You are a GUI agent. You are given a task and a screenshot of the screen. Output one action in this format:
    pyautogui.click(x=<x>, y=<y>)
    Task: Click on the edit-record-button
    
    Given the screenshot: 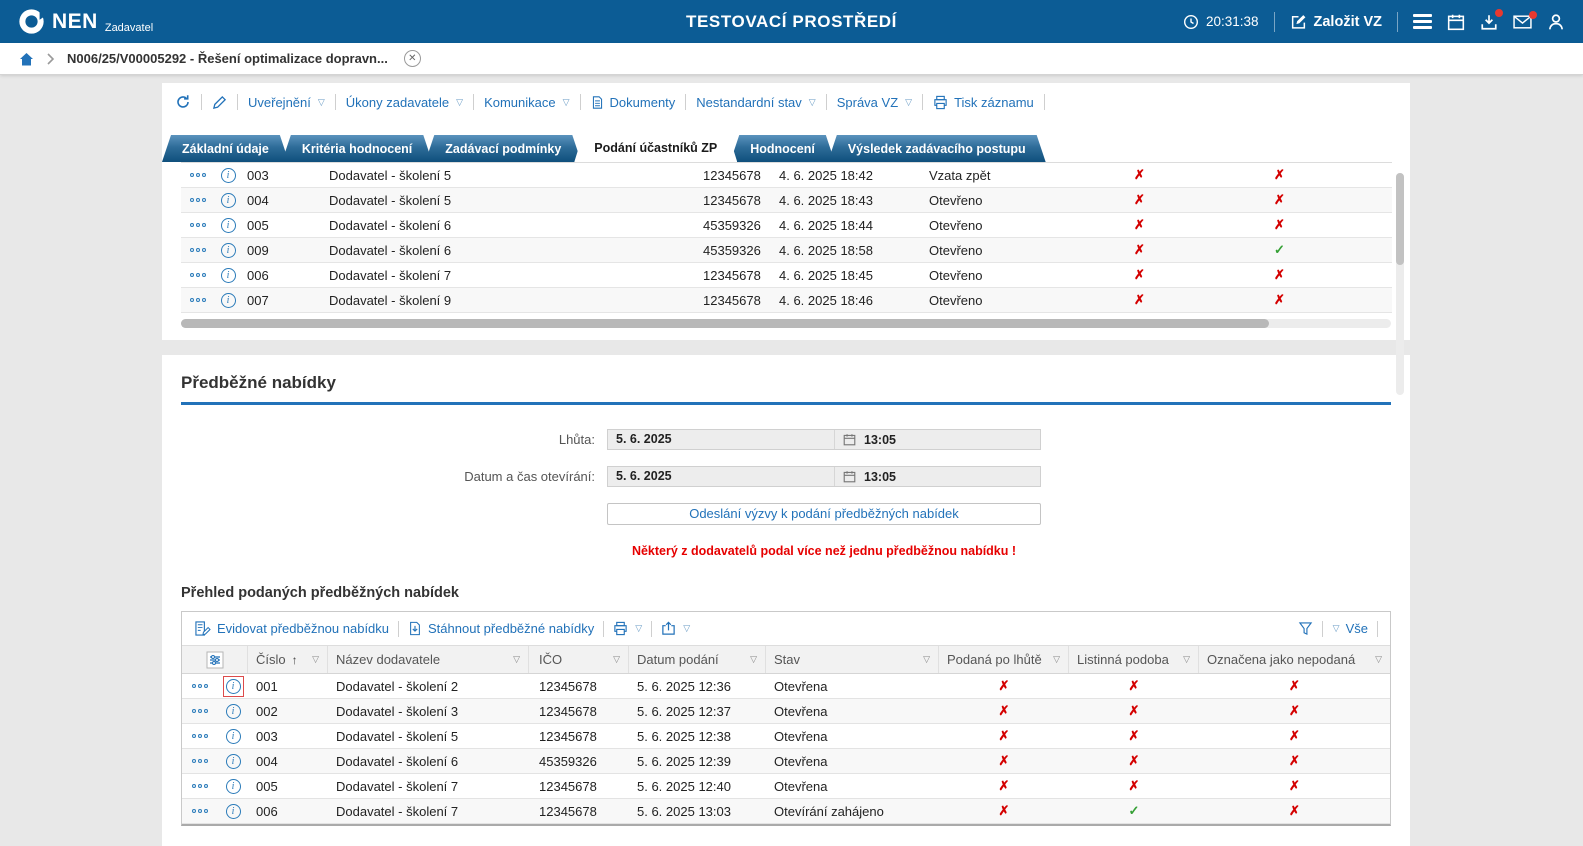 What is the action you would take?
    pyautogui.click(x=219, y=102)
    